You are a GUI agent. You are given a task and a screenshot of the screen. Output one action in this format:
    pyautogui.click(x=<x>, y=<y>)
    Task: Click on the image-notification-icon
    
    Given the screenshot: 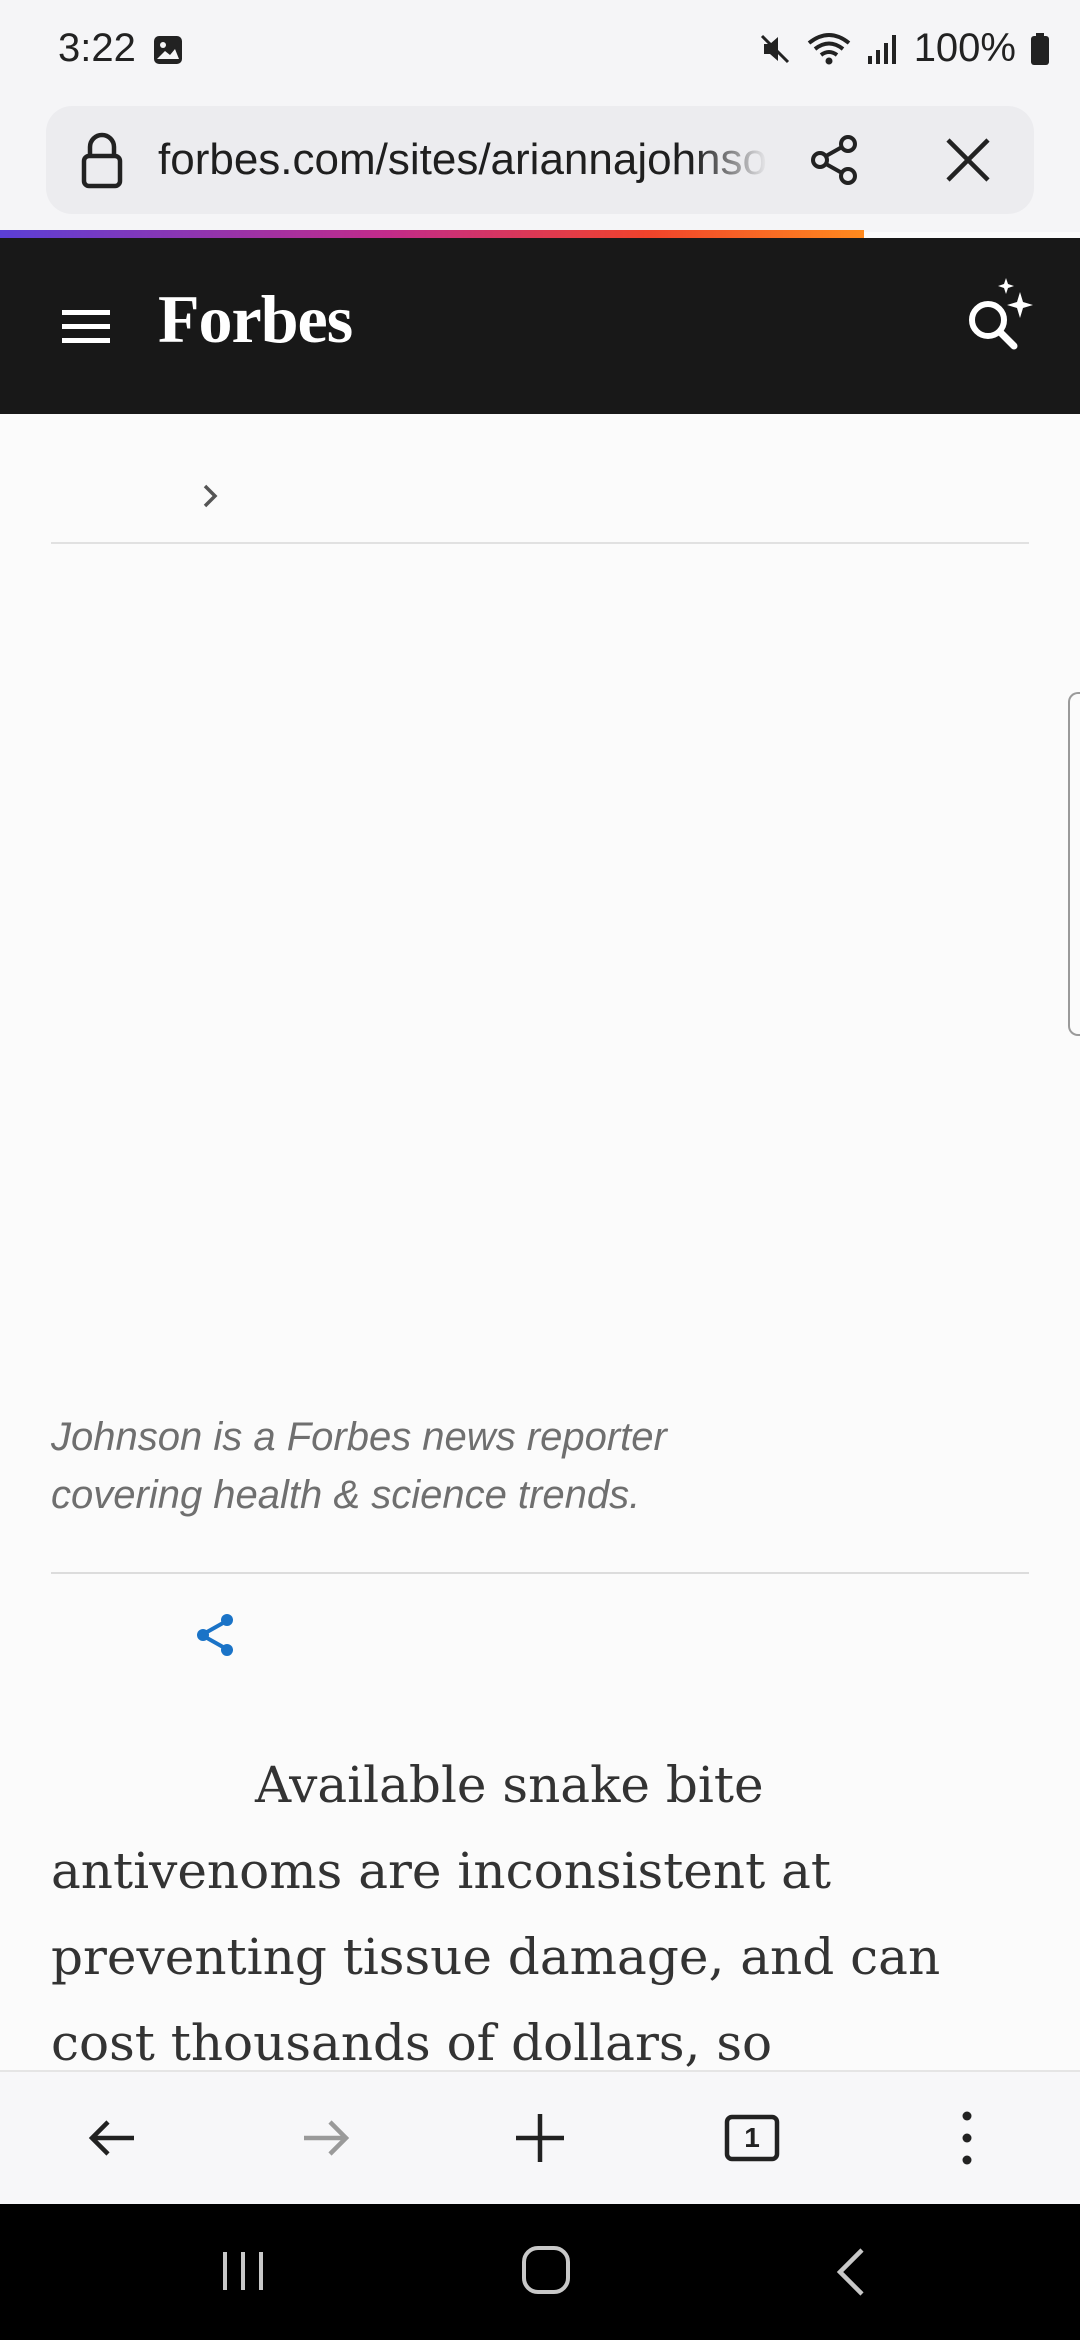 What is the action you would take?
    pyautogui.click(x=168, y=50)
    